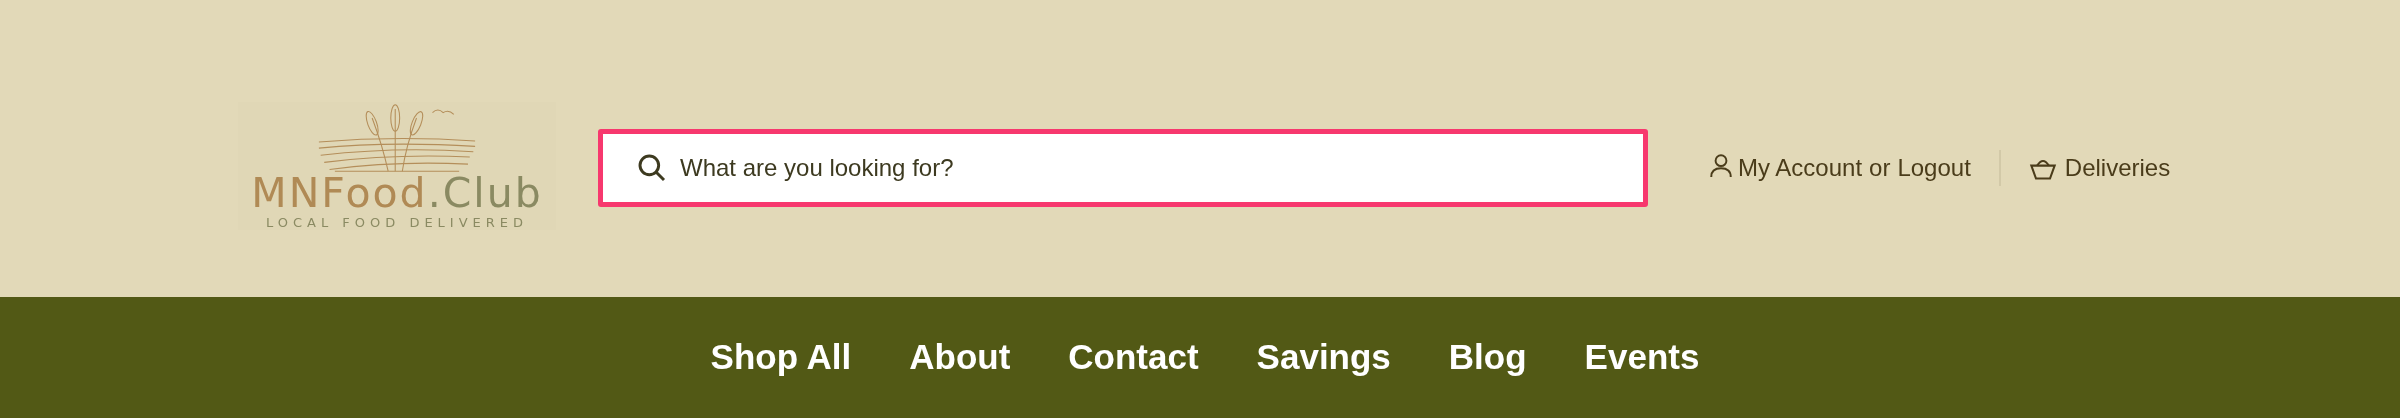  Describe the element at coordinates (1934, 167) in the screenshot. I see `logout-link: Logout` at that location.